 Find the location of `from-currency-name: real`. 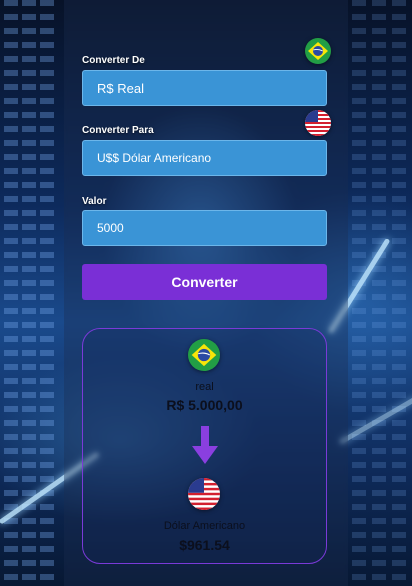

from-currency-name: real is located at coordinates (204, 387).